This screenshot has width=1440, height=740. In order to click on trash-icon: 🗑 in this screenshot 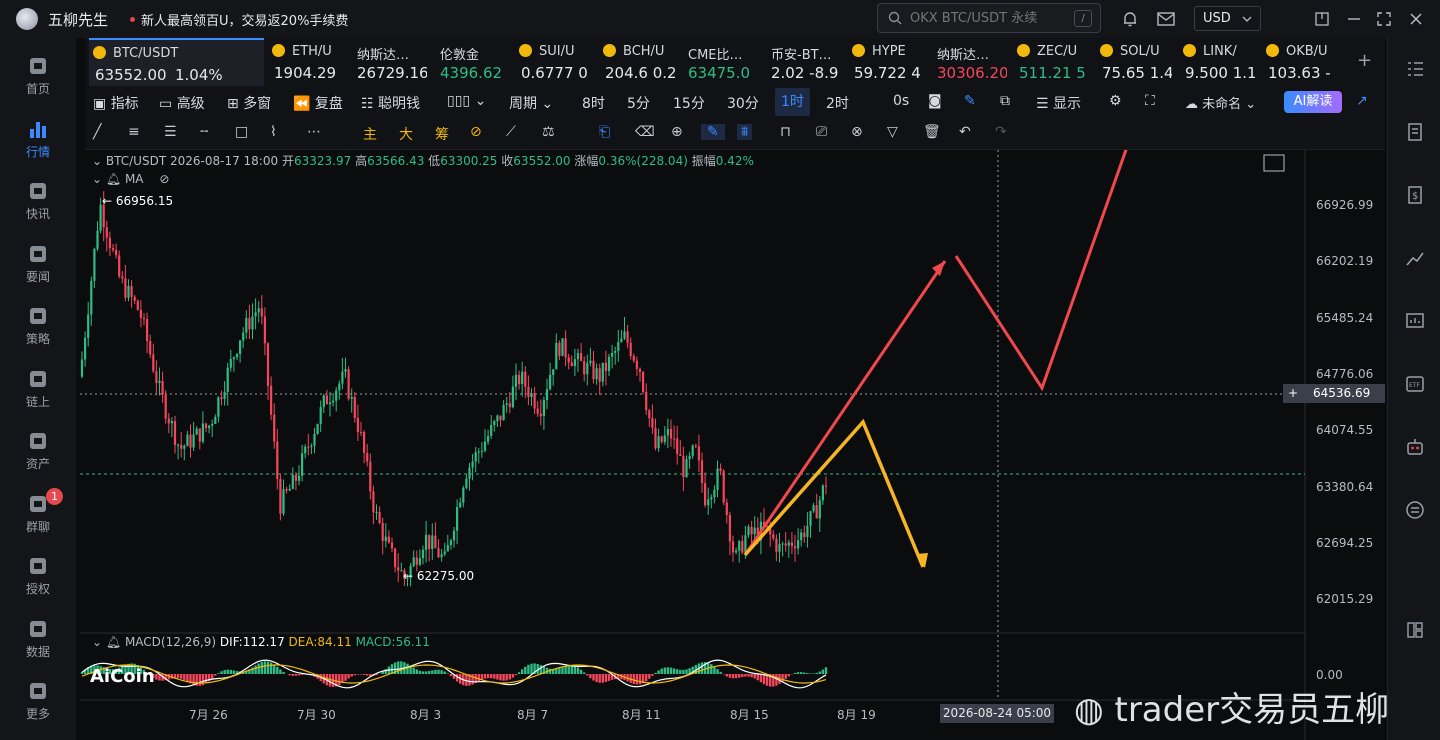, I will do `click(932, 132)`.